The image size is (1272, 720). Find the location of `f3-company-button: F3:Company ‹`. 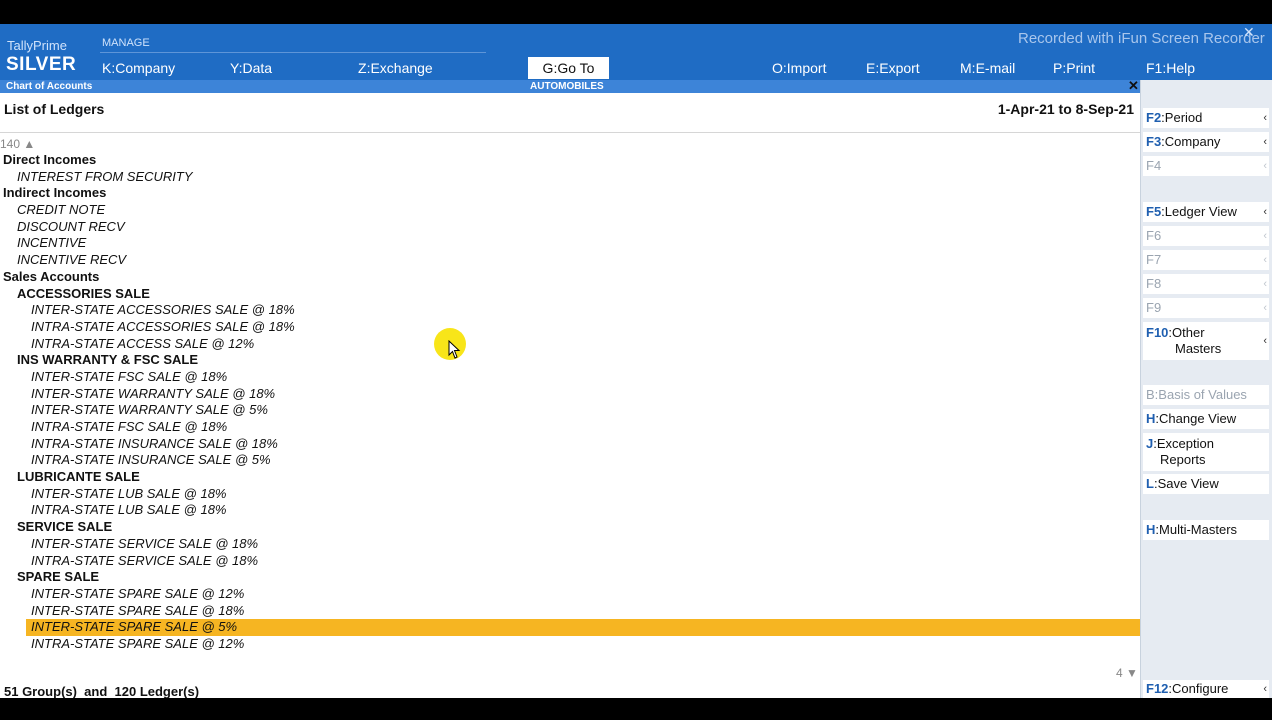

f3-company-button: F3:Company ‹ is located at coordinates (1206, 142).